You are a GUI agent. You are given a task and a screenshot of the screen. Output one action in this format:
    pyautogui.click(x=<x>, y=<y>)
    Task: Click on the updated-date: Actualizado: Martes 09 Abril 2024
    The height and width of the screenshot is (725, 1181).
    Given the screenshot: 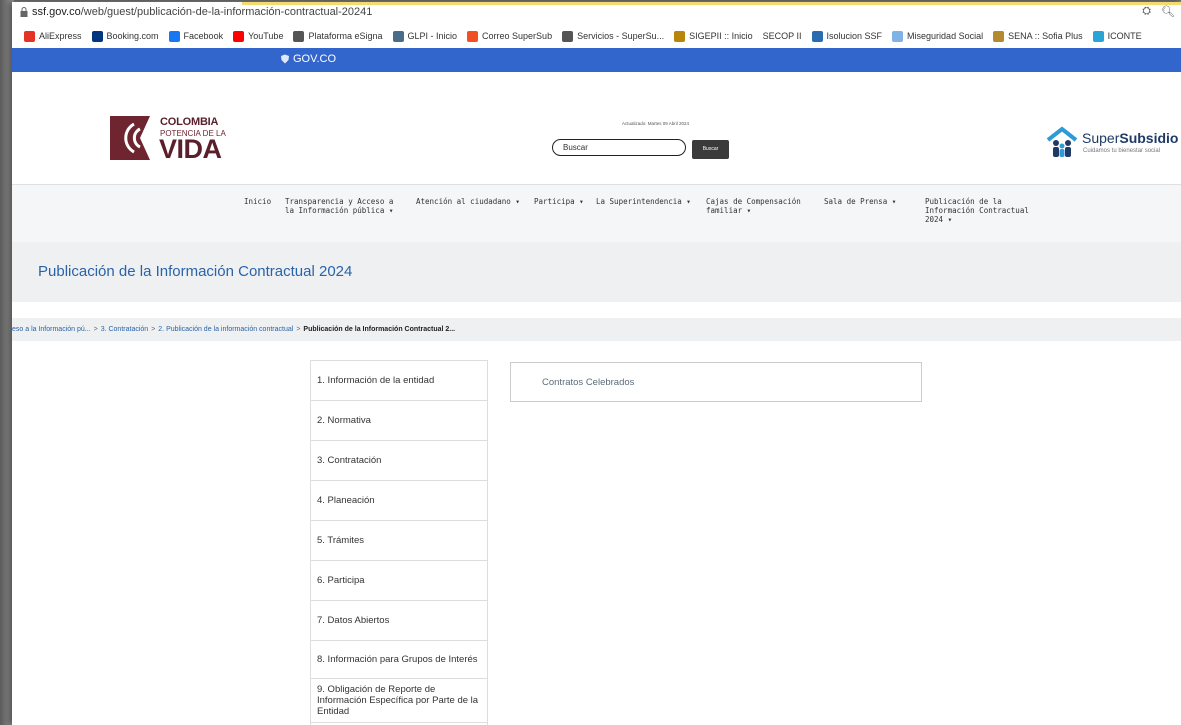 What is the action you would take?
    pyautogui.click(x=656, y=123)
    